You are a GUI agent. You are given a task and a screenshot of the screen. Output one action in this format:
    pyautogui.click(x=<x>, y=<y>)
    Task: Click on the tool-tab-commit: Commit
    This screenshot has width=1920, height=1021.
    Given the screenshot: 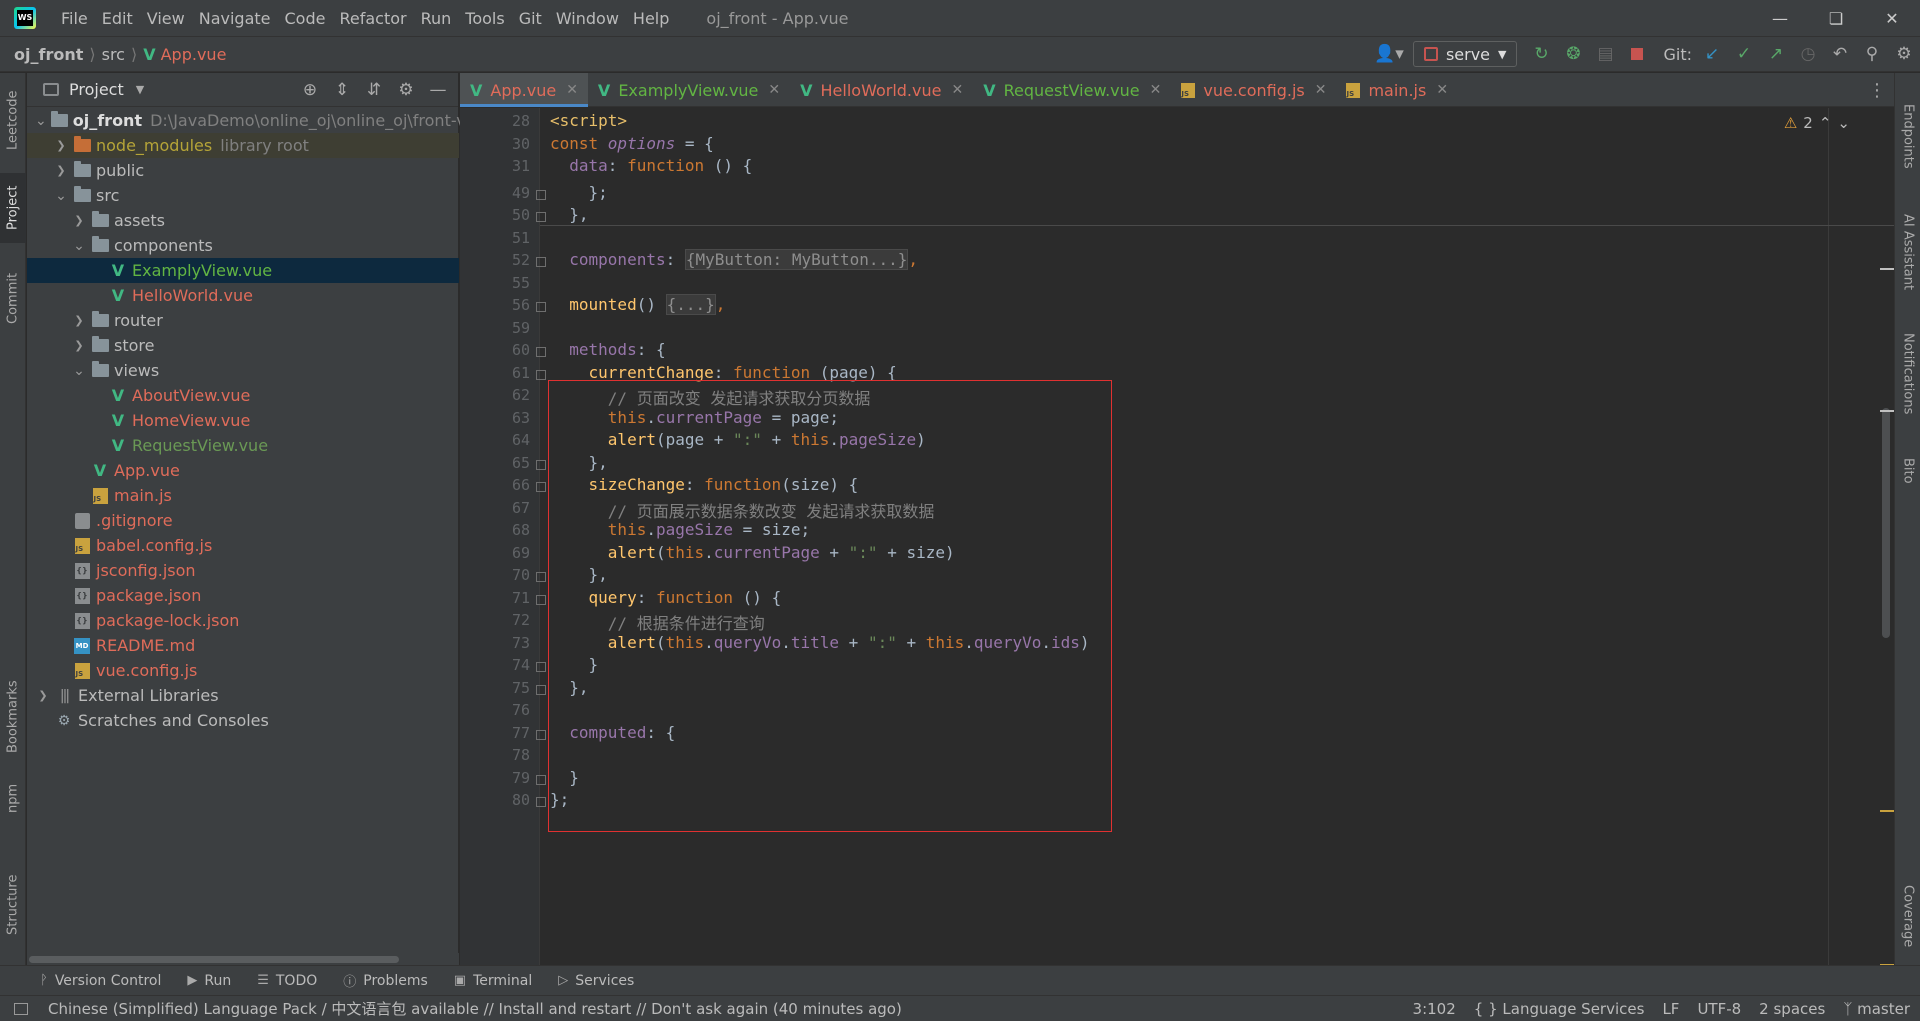 What is the action you would take?
    pyautogui.click(x=13, y=298)
    